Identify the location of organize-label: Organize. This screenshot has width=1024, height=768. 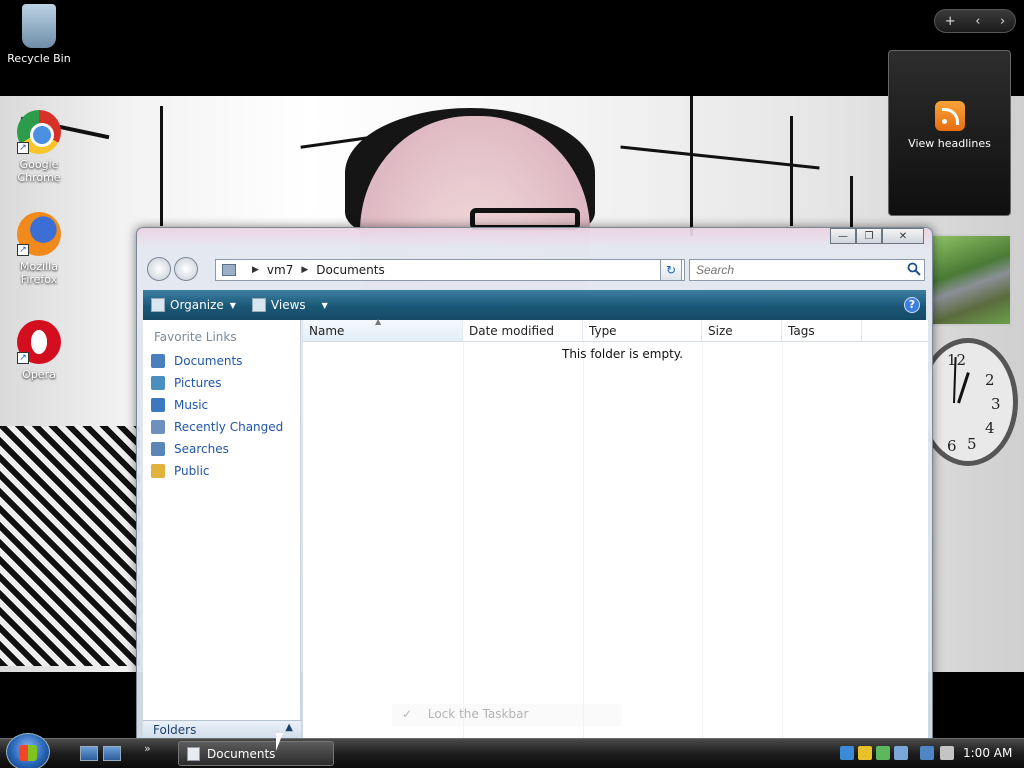
(197, 305).